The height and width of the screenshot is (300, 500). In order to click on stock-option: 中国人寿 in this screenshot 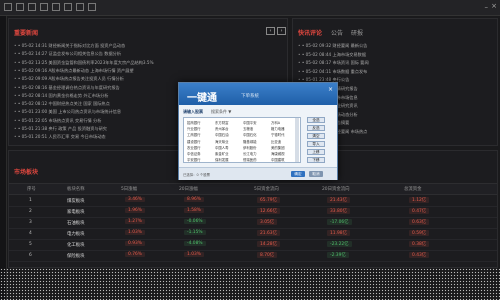, I will do `click(222, 147)`.